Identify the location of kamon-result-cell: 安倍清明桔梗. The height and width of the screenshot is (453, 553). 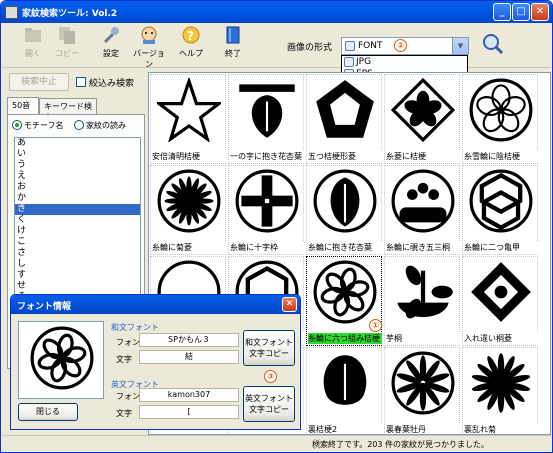
(188, 119).